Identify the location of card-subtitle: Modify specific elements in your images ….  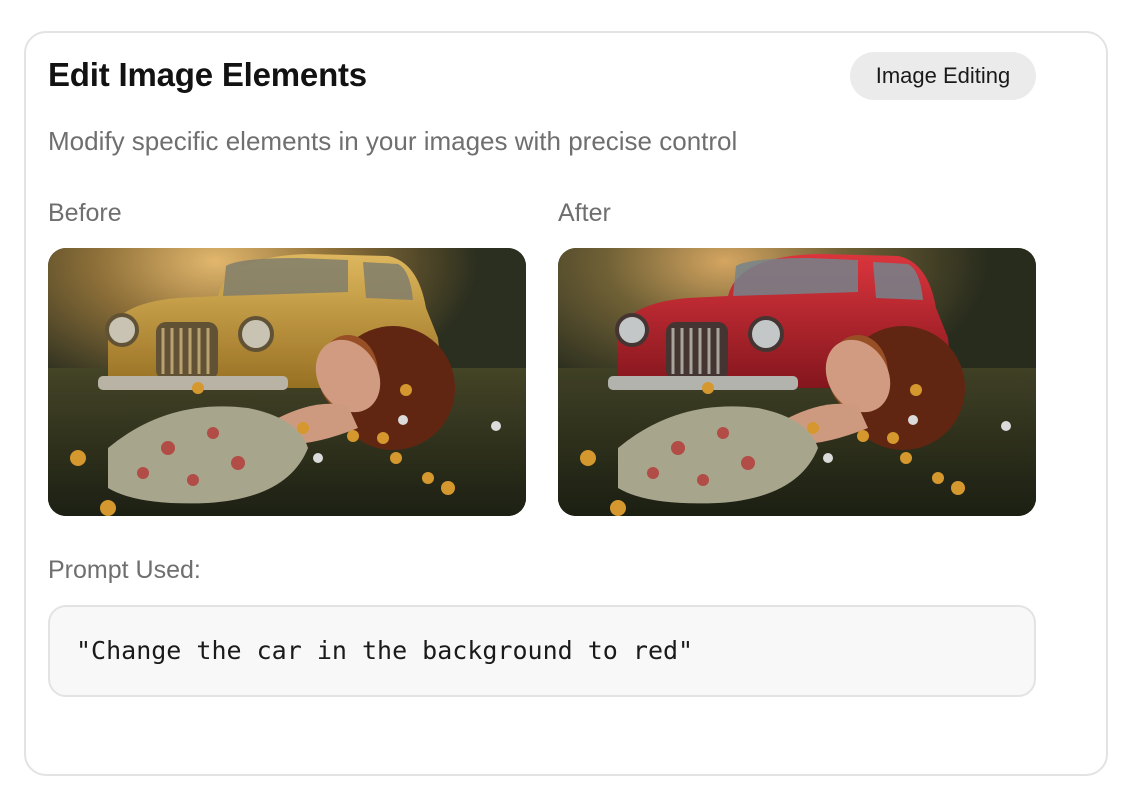
(393, 141).